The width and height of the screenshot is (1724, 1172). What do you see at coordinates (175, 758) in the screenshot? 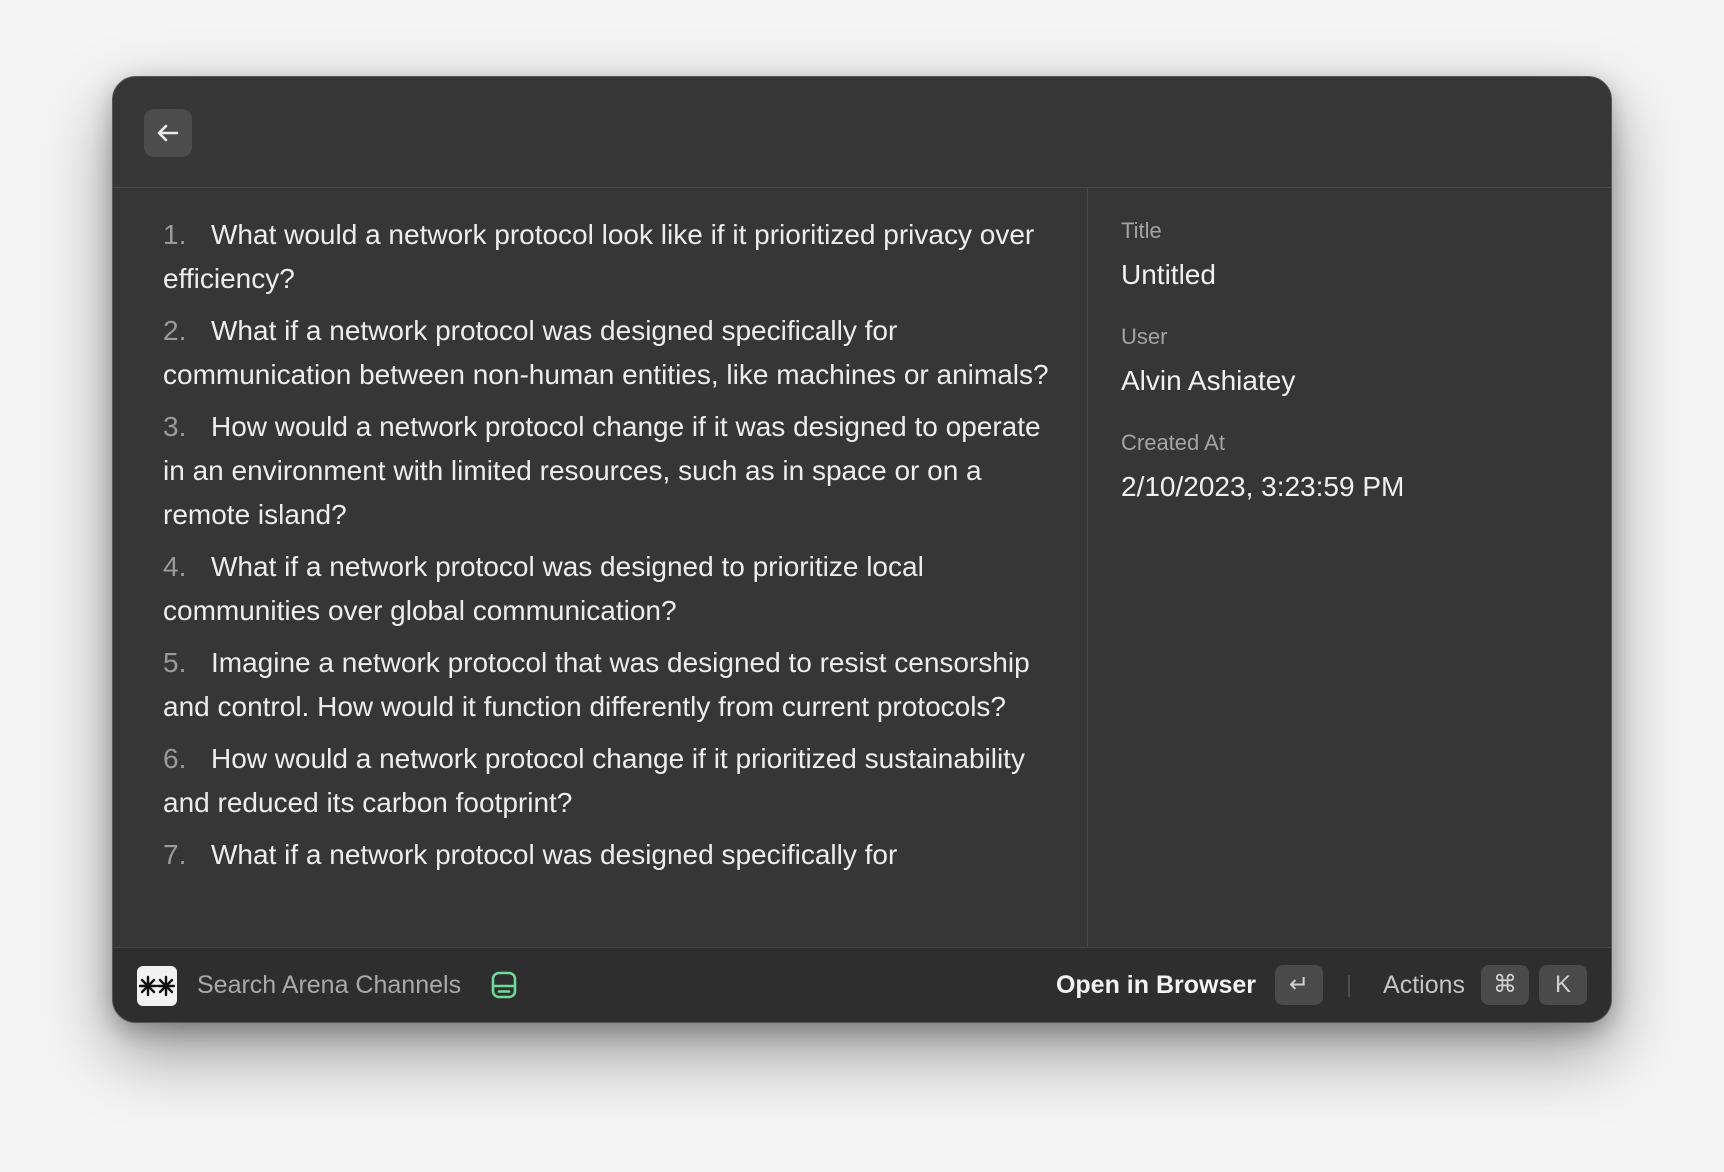
I see `list-item-number: 6.` at bounding box center [175, 758].